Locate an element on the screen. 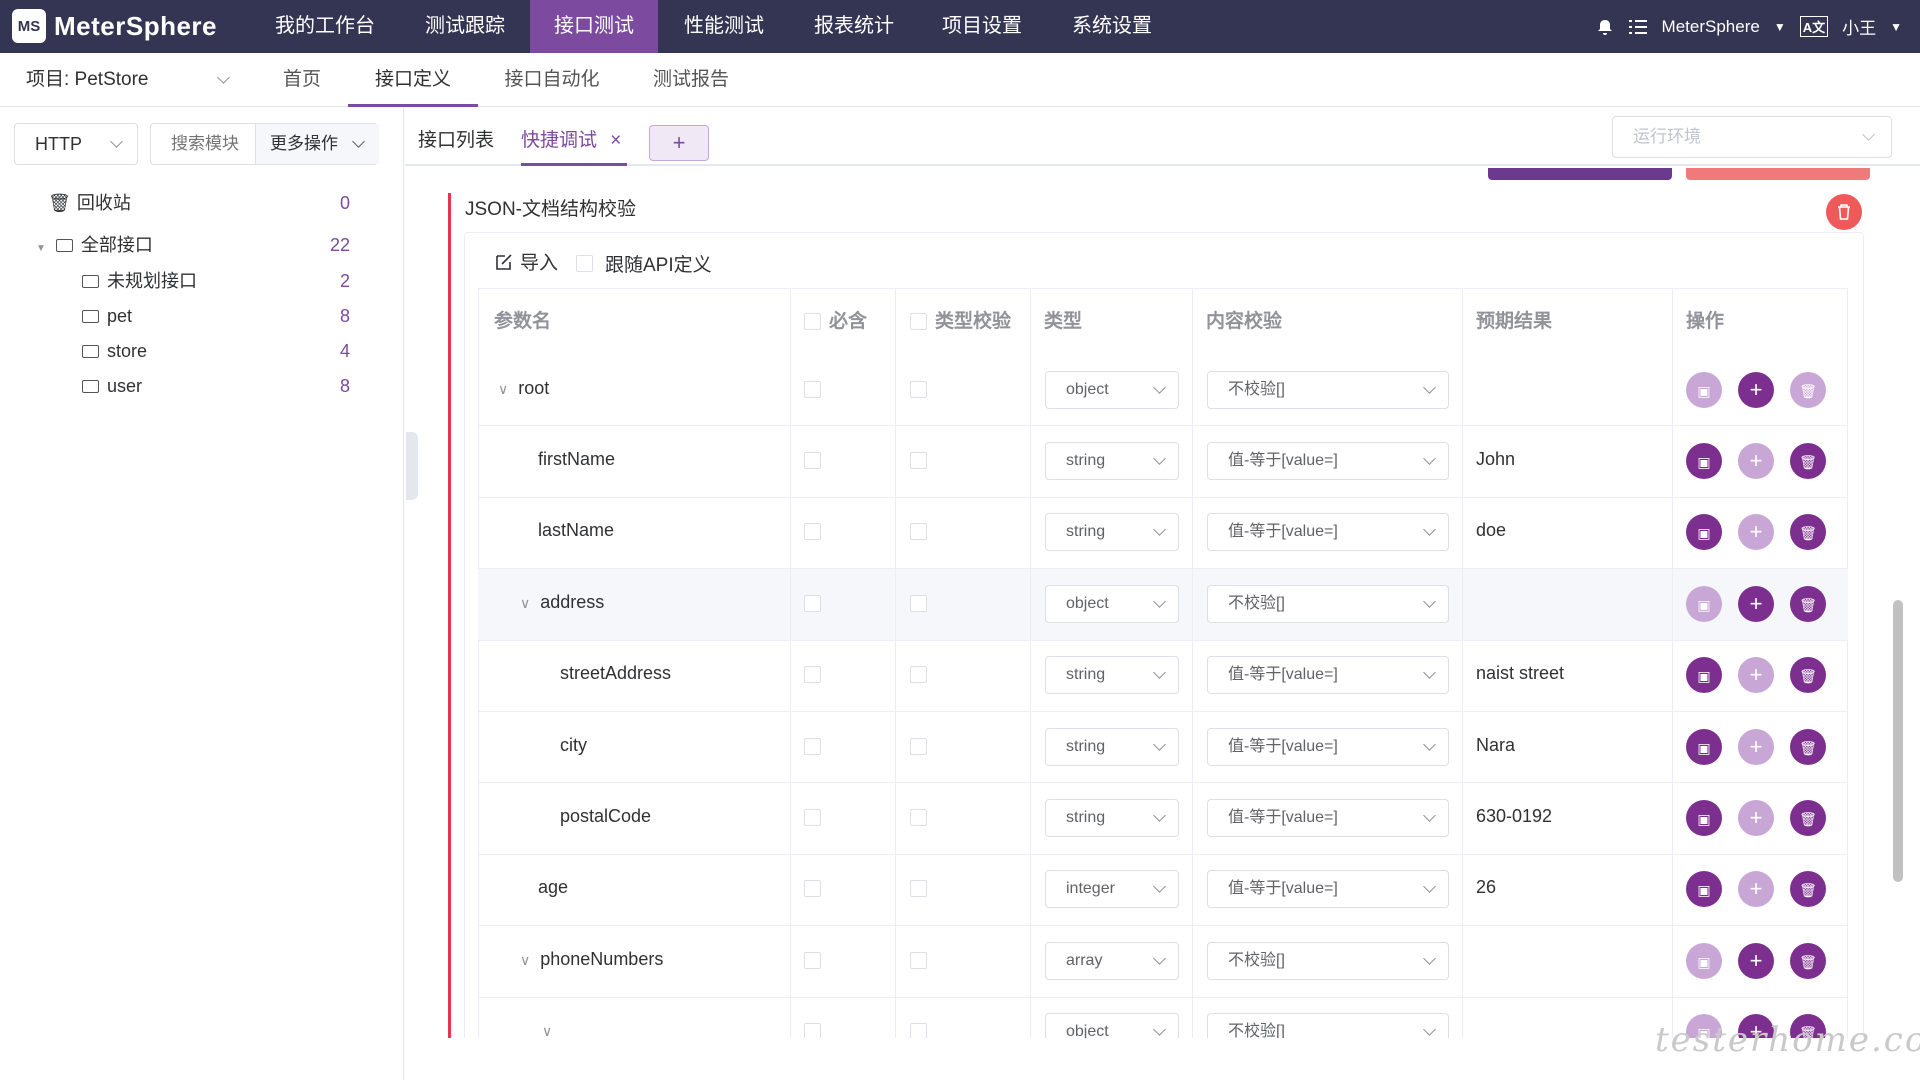  param-name-cell: age is located at coordinates (553, 887).